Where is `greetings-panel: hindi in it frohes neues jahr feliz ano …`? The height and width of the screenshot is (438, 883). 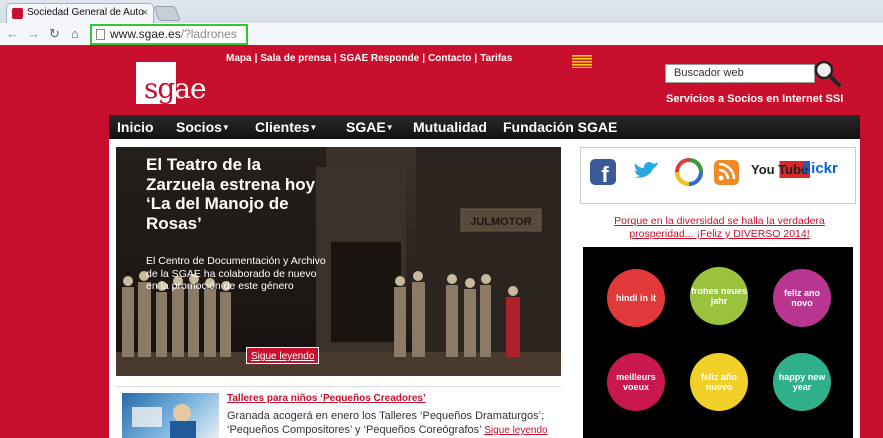 greetings-panel: hindi in it frohes neues jahr feliz ano … is located at coordinates (718, 342).